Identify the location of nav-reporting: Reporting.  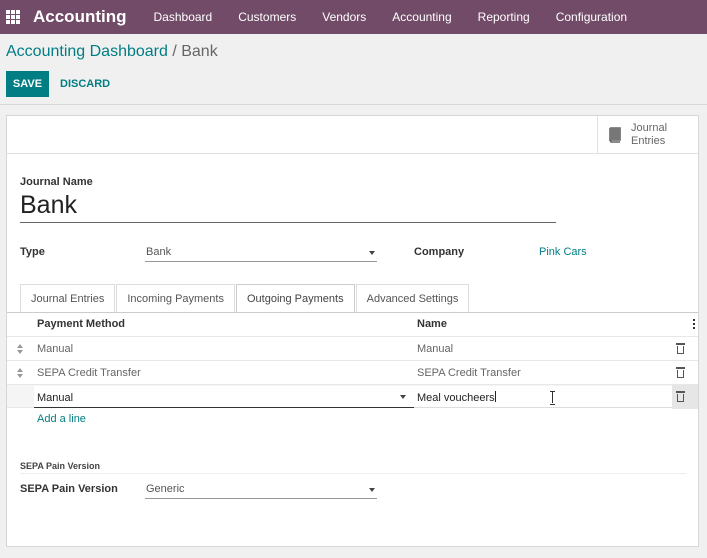
(504, 17).